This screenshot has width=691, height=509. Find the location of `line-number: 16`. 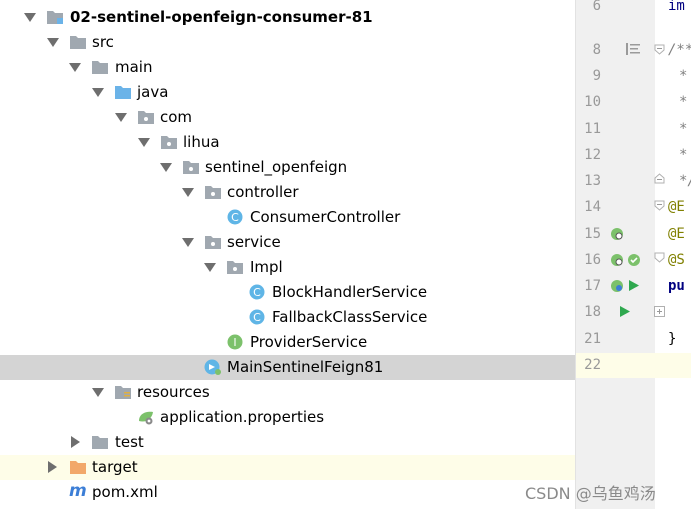

line-number: 16 is located at coordinates (592, 260).